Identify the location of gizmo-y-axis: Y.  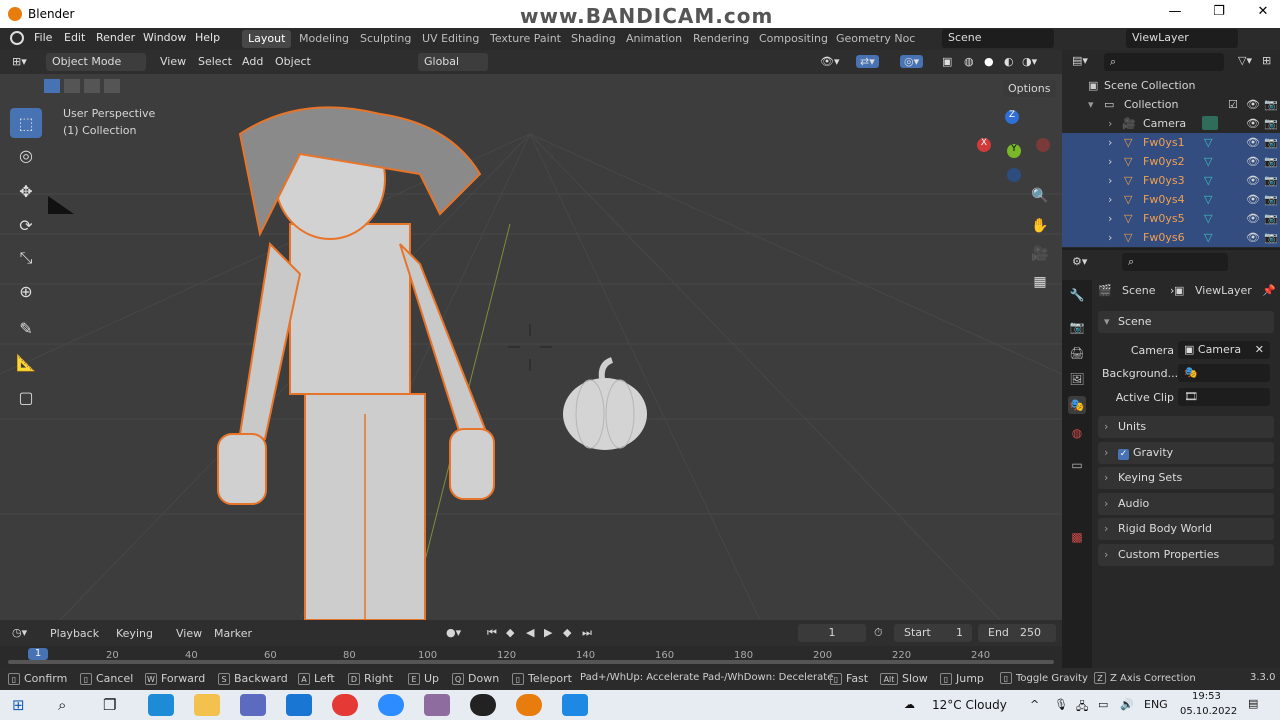
(1014, 151).